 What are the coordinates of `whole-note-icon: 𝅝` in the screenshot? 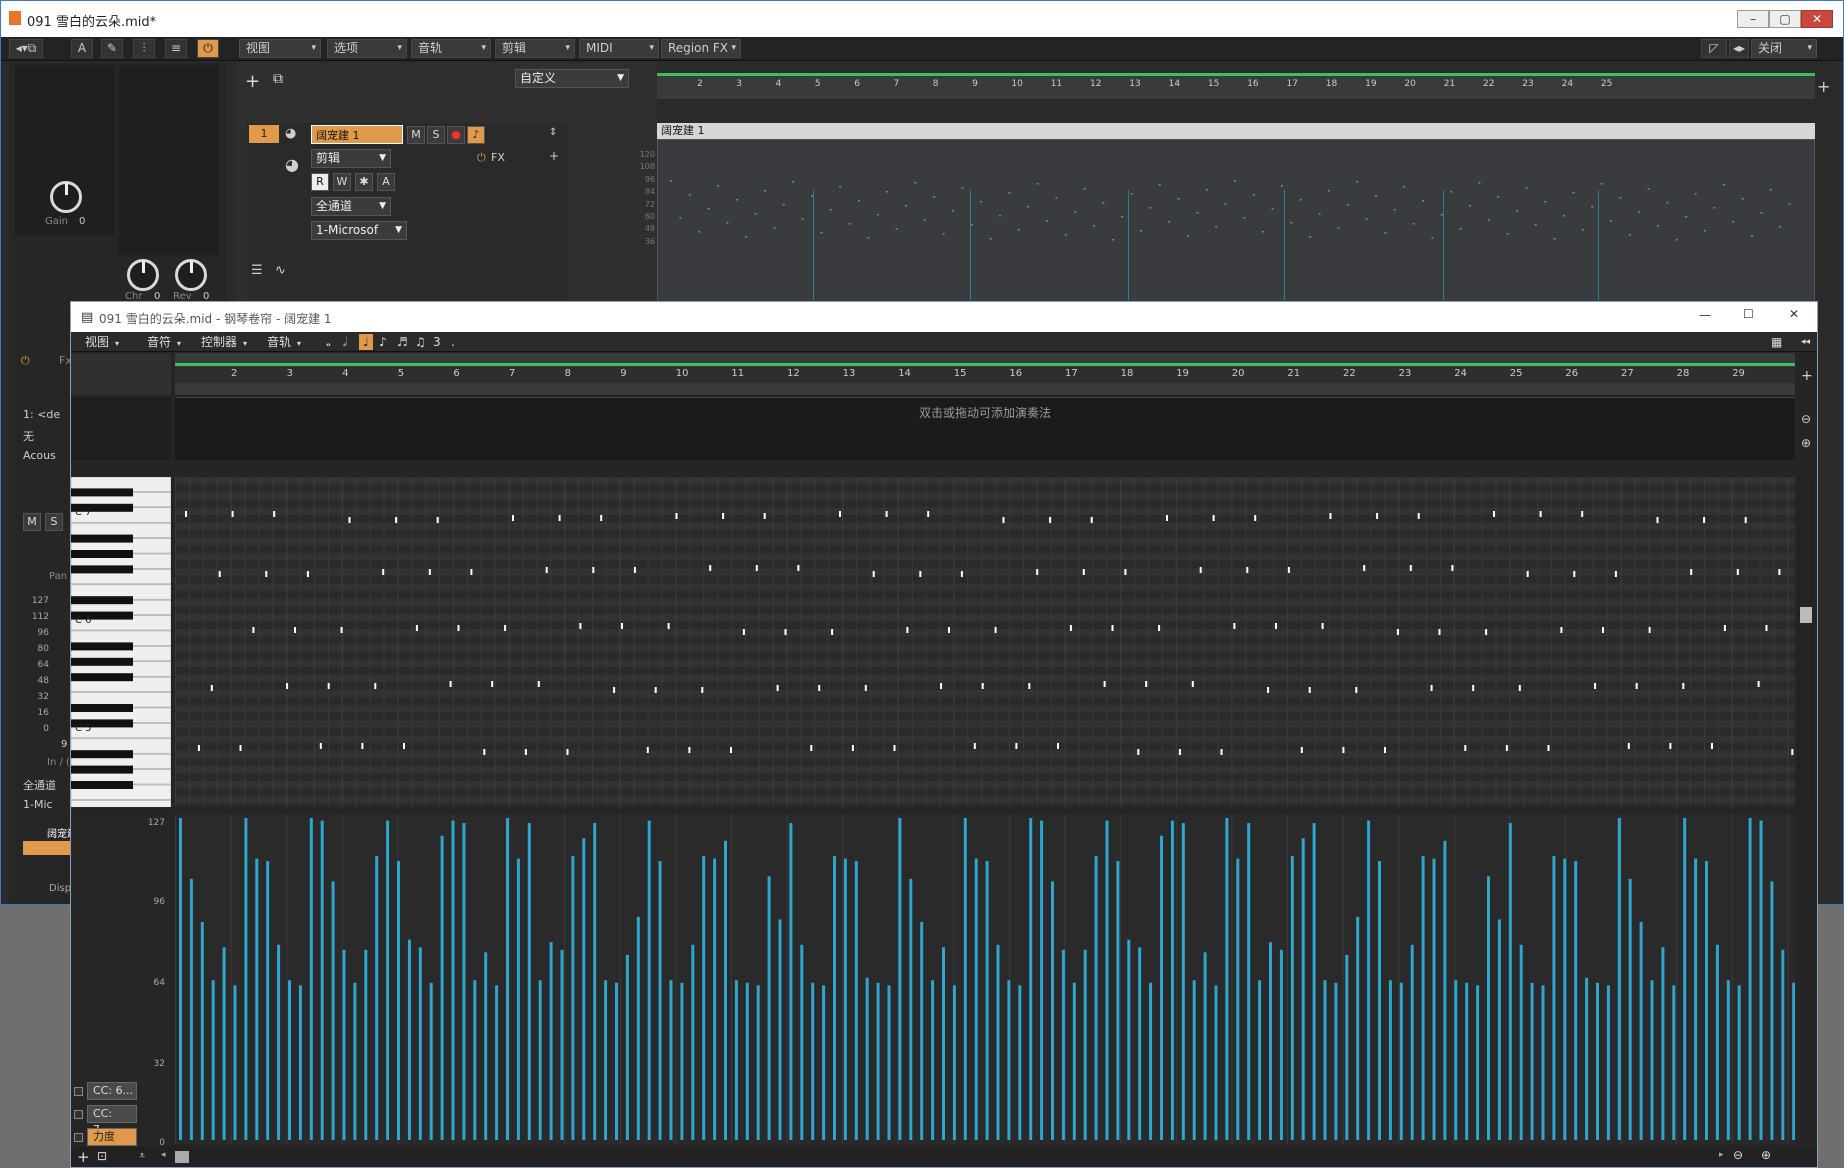 It's located at (328, 342).